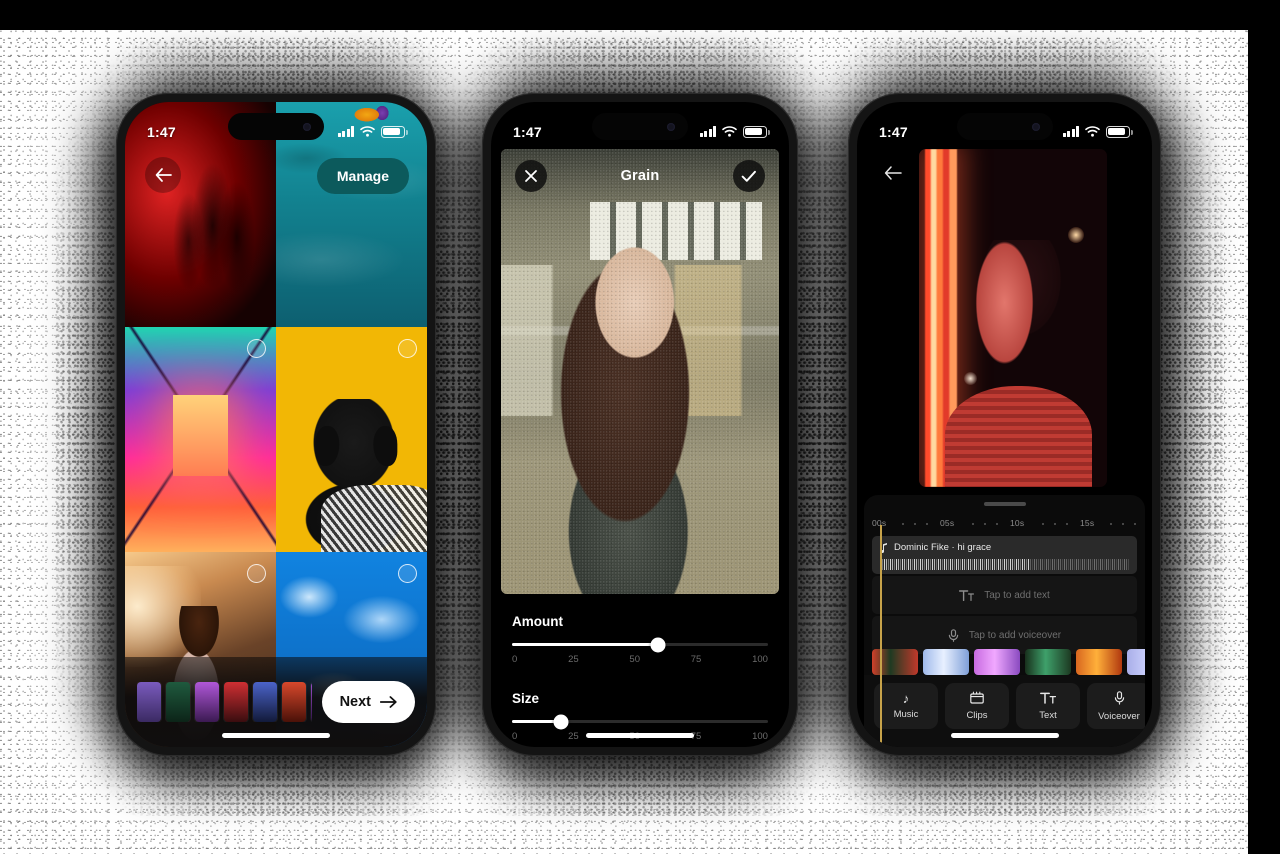 This screenshot has width=1280, height=854. Describe the element at coordinates (1017, 595) in the screenshot. I see `text-track-title: Tap to add text` at that location.